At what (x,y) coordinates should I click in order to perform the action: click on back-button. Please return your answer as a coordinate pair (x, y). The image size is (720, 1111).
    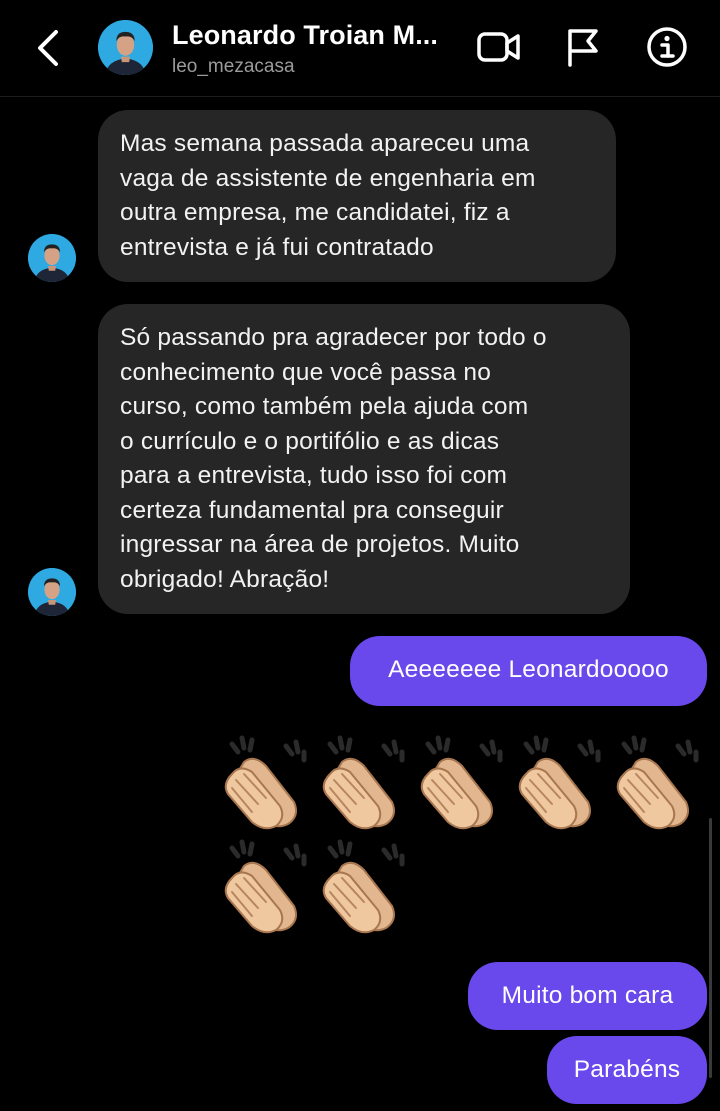
    Looking at the image, I should click on (48, 48).